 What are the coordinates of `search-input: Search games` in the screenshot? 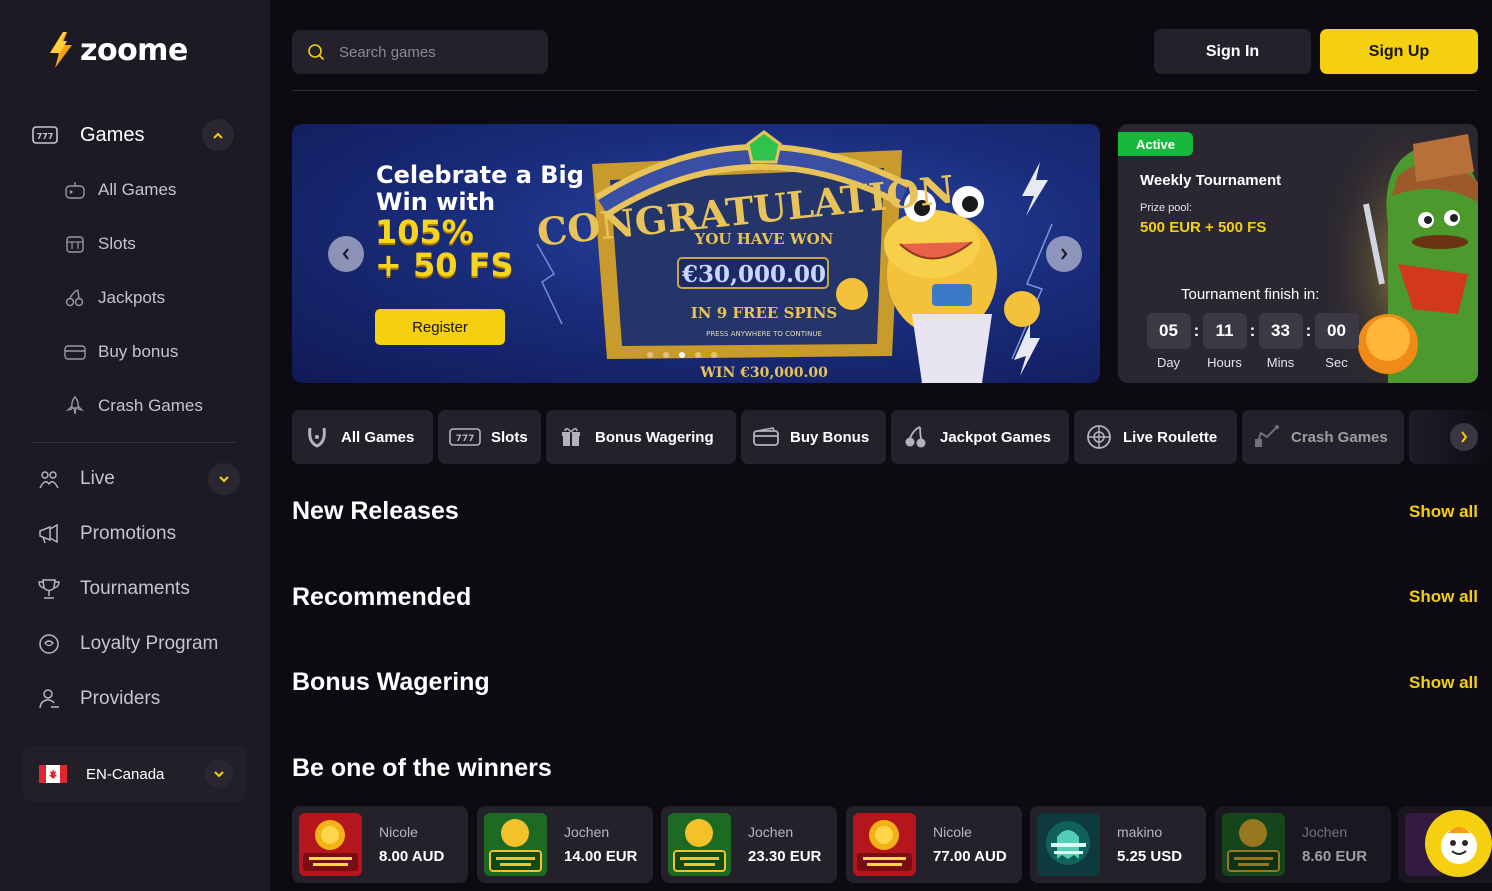 It's located at (420, 52).